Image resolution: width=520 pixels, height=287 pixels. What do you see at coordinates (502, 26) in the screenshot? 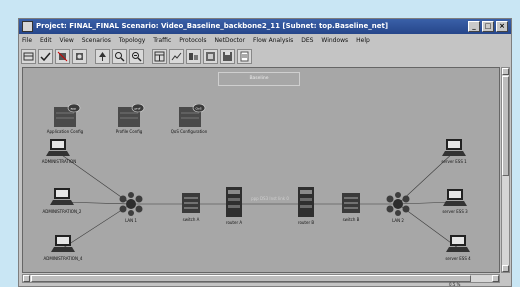
I see `close-button: ×` at bounding box center [502, 26].